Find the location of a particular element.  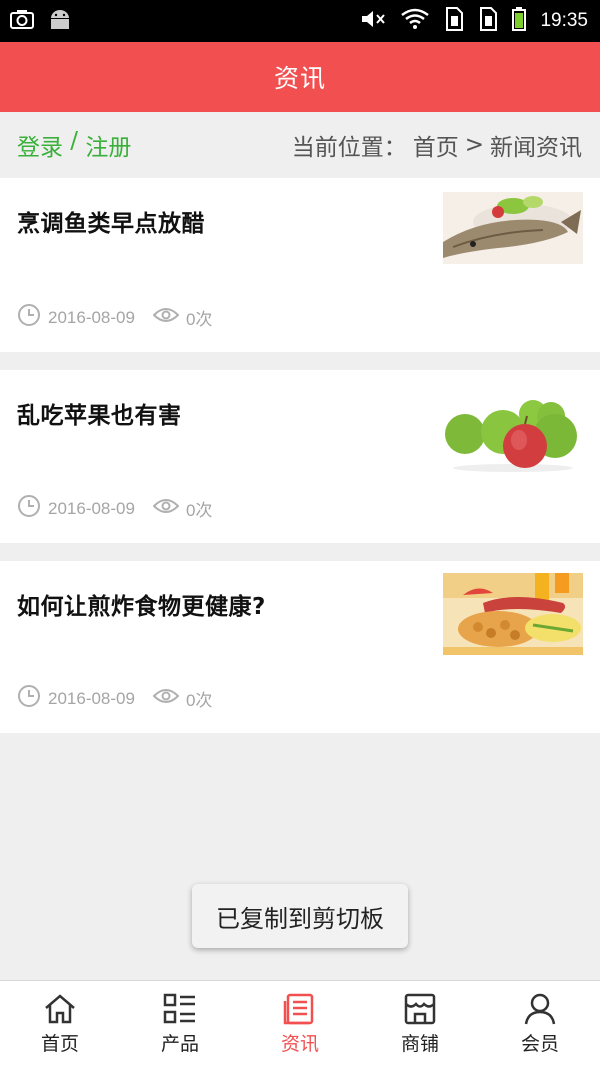

nav-member: 会员 is located at coordinates (540, 1024).